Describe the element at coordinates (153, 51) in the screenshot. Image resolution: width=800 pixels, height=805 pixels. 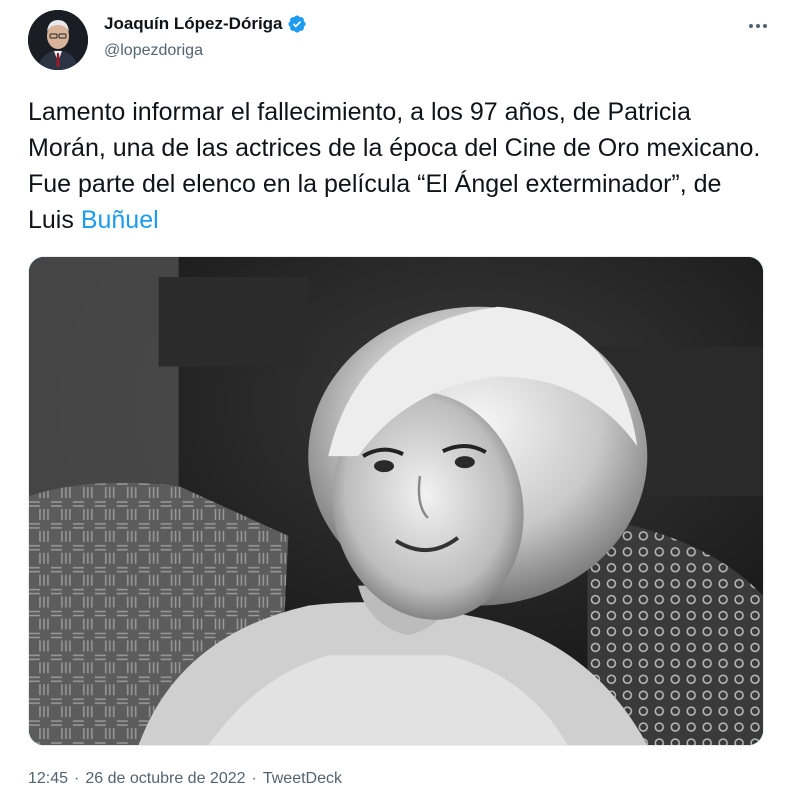
I see `author-handle: @lopezdoriga` at that location.